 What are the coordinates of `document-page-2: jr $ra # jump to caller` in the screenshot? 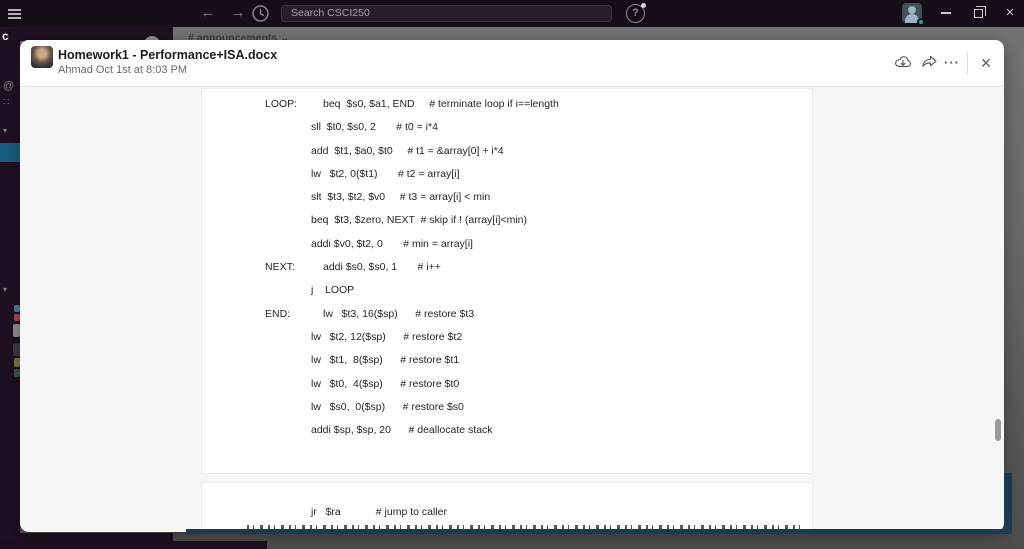 It's located at (507, 507).